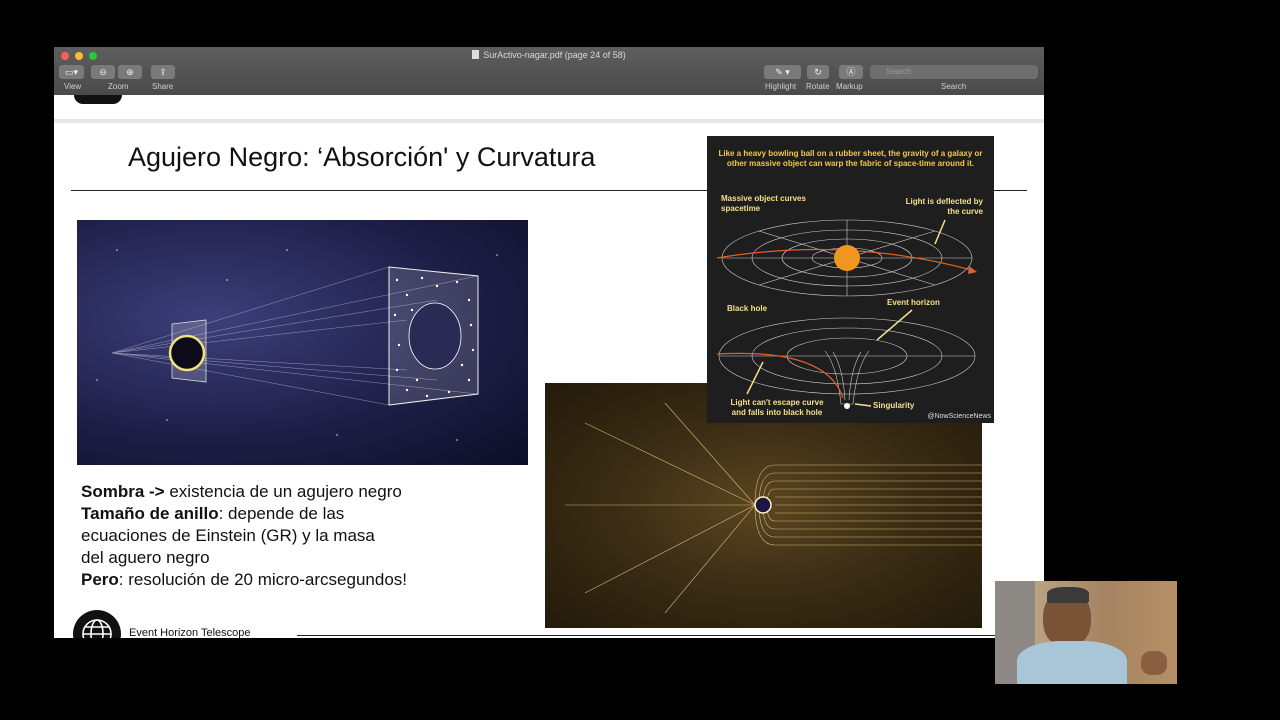 This screenshot has width=1280, height=720. I want to click on footer-eht-text: Event Horizon Telescope, so click(190, 632).